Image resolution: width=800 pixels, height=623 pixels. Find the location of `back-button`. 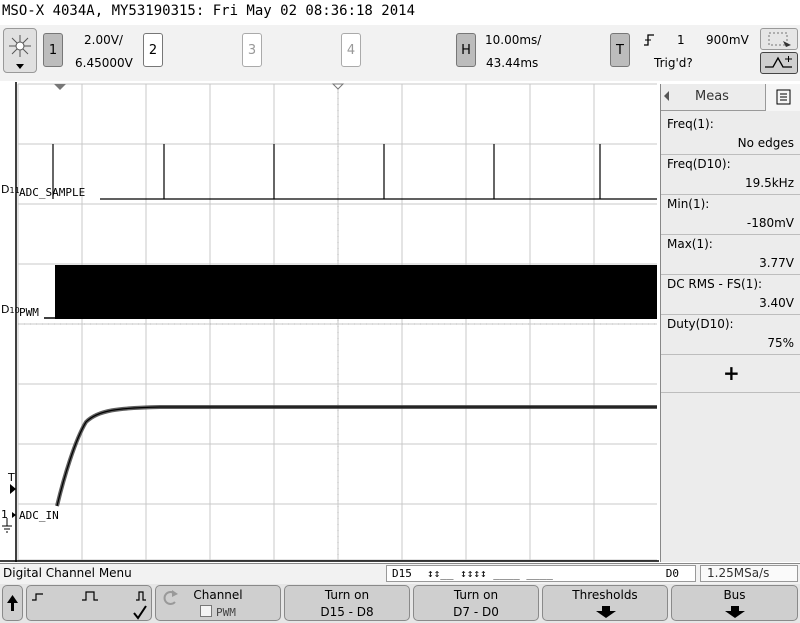

back-button is located at coordinates (12, 603).